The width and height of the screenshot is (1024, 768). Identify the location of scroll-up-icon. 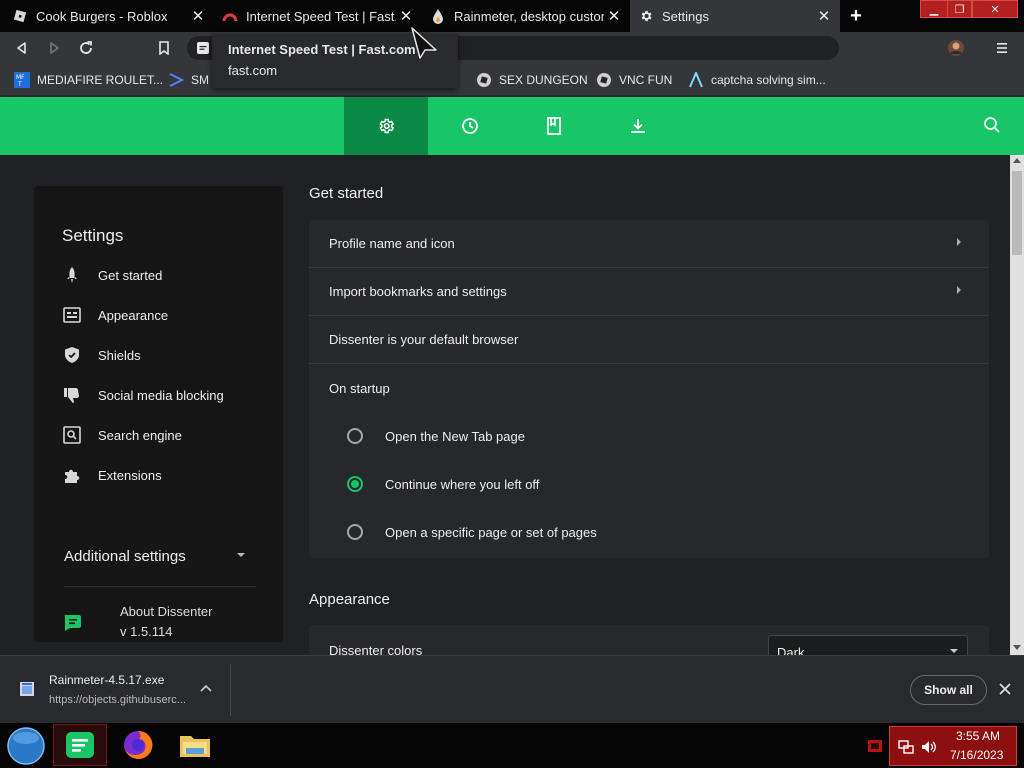
(1017, 160).